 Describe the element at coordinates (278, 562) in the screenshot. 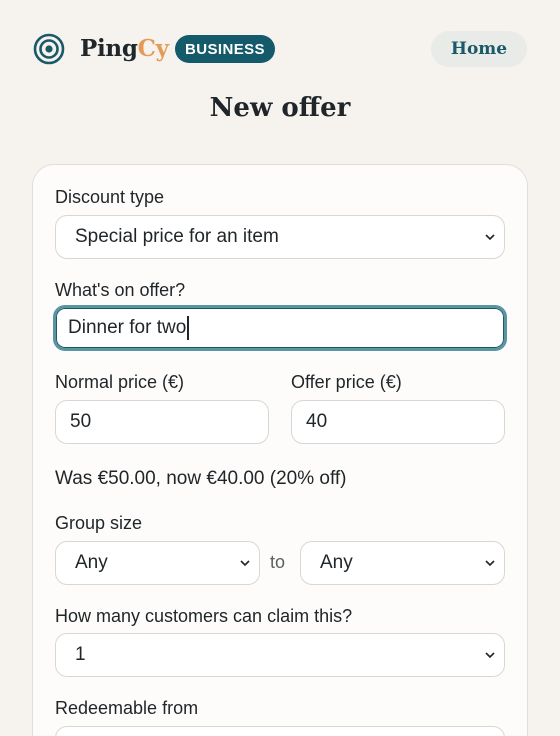

I see `group-size-separator: to` at that location.